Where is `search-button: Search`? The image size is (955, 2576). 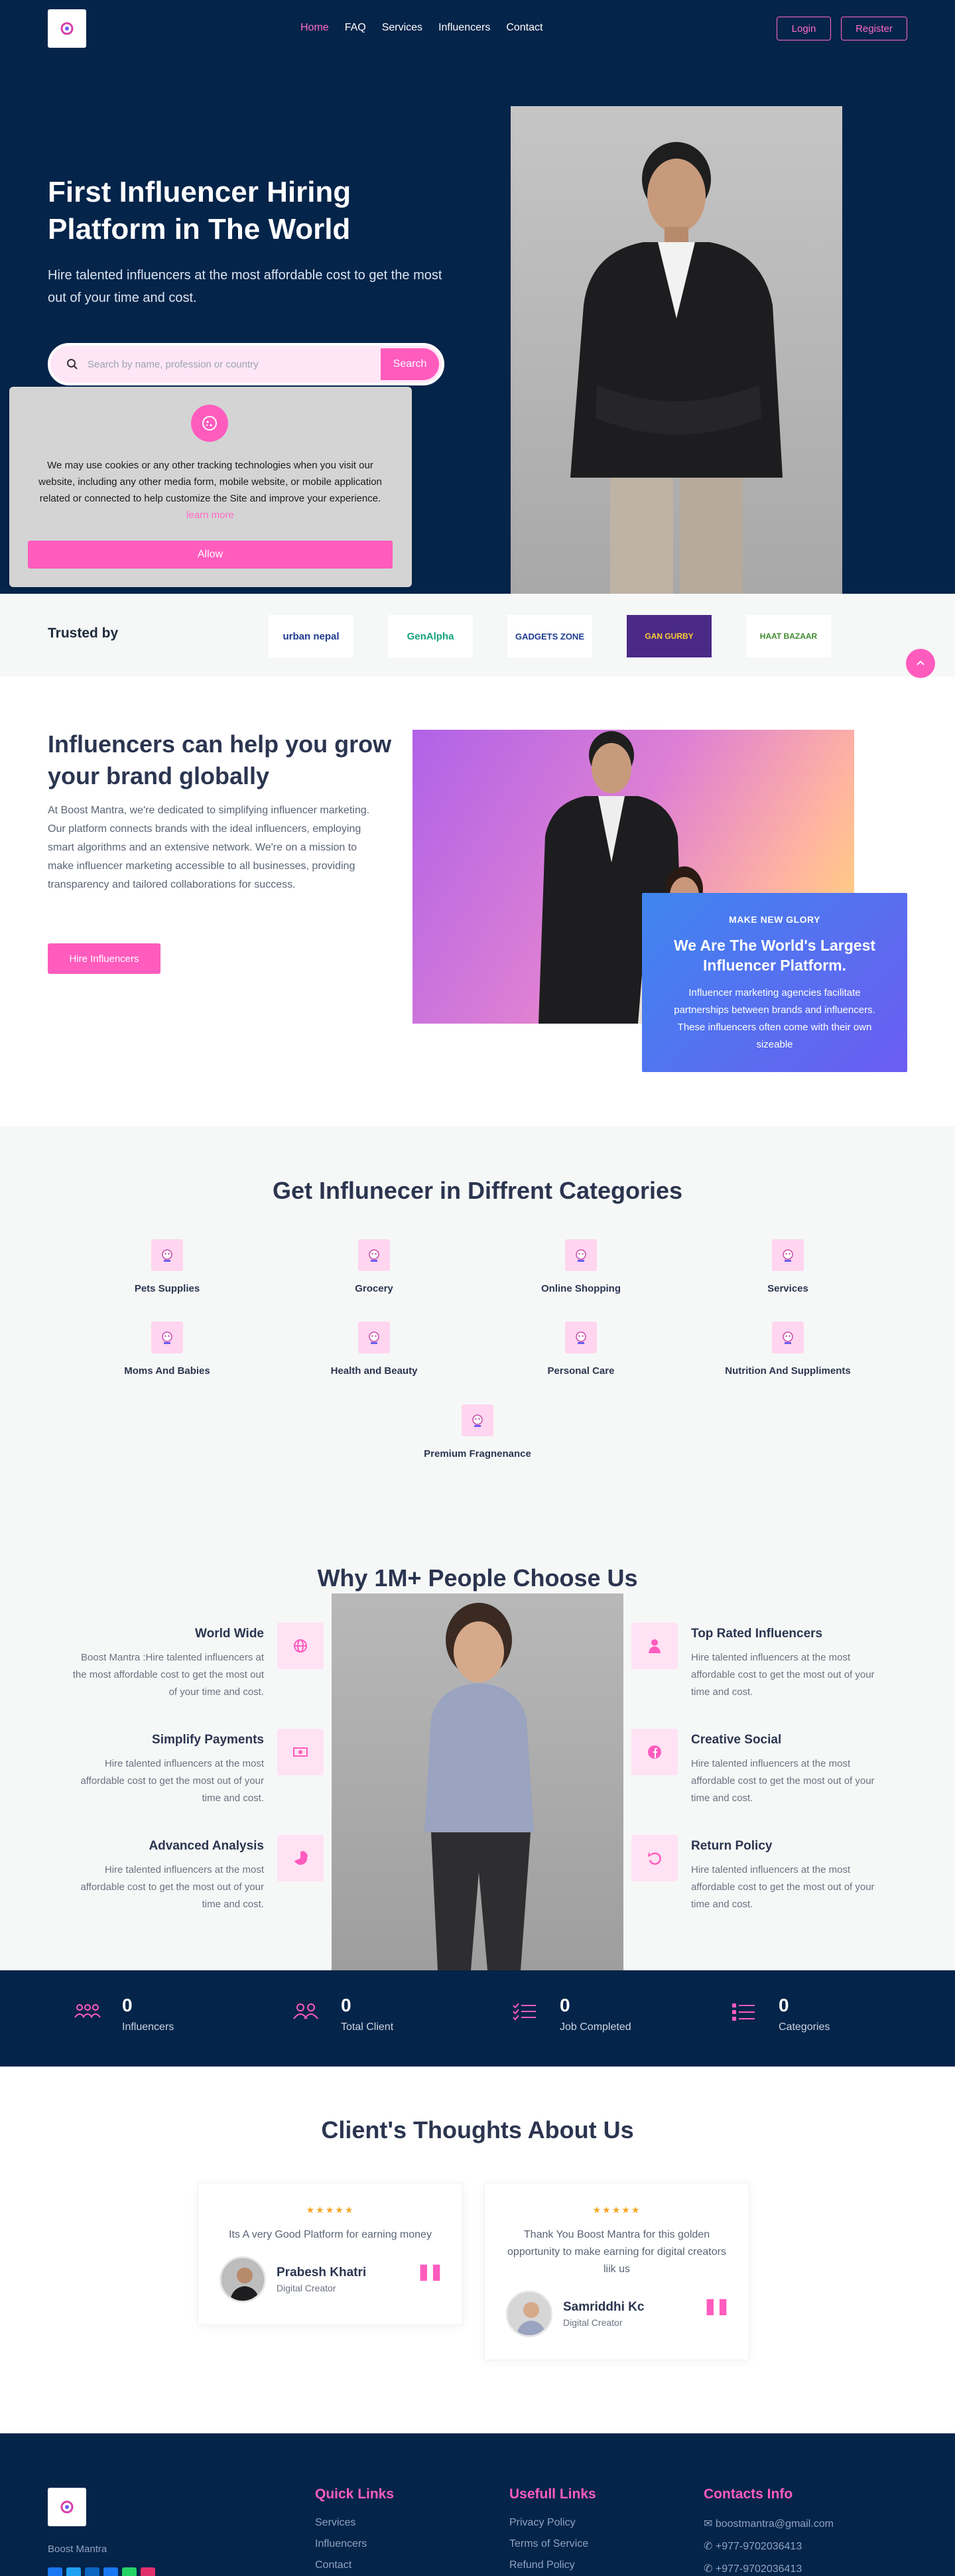 search-button: Search is located at coordinates (410, 364).